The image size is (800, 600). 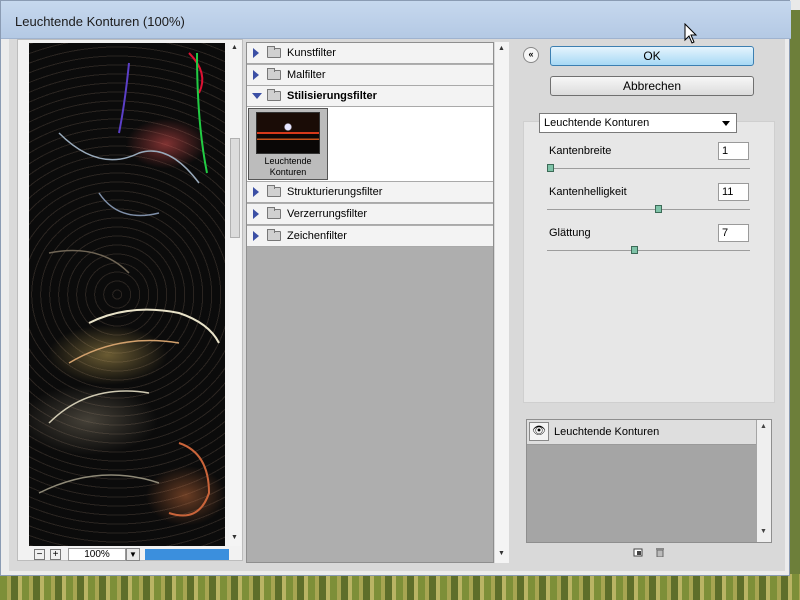 What do you see at coordinates (648, 168) in the screenshot?
I see `param-slider-kantenbreite` at bounding box center [648, 168].